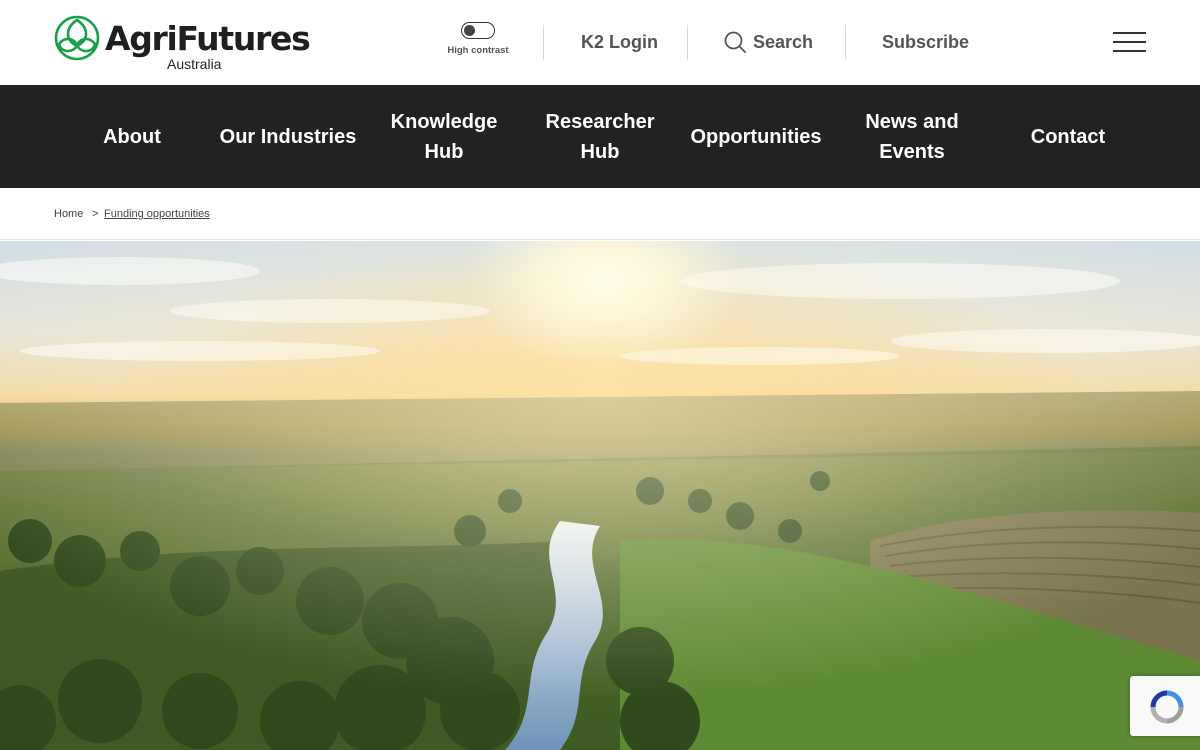  I want to click on nav-item-our-industries: Our Industries, so click(288, 136).